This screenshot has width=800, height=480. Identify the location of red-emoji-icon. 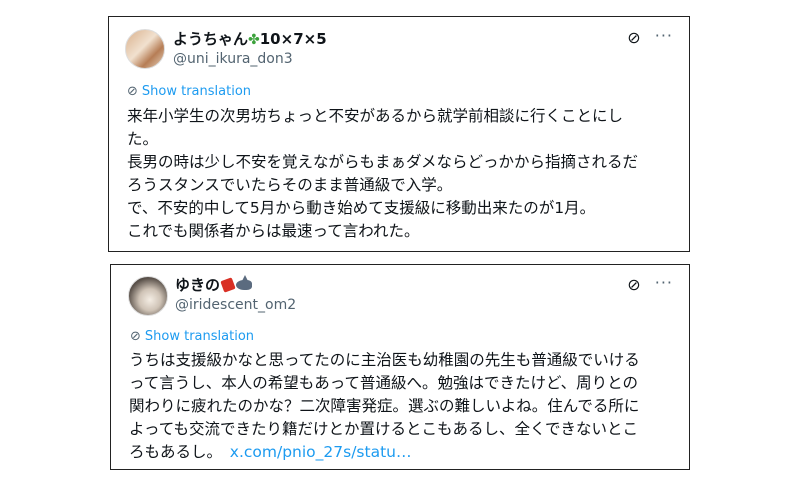
(228, 285).